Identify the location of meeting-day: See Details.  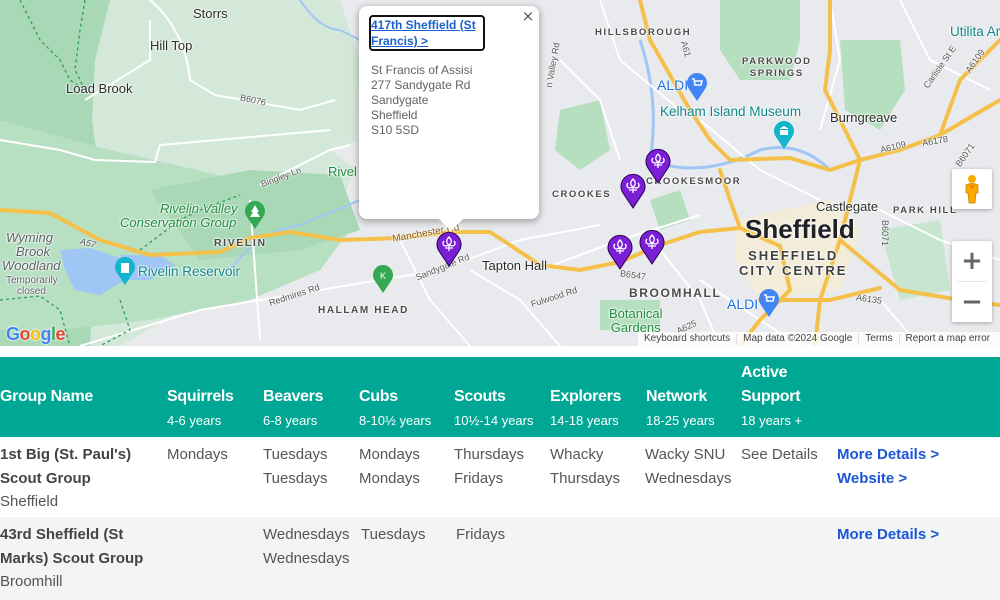
(779, 454).